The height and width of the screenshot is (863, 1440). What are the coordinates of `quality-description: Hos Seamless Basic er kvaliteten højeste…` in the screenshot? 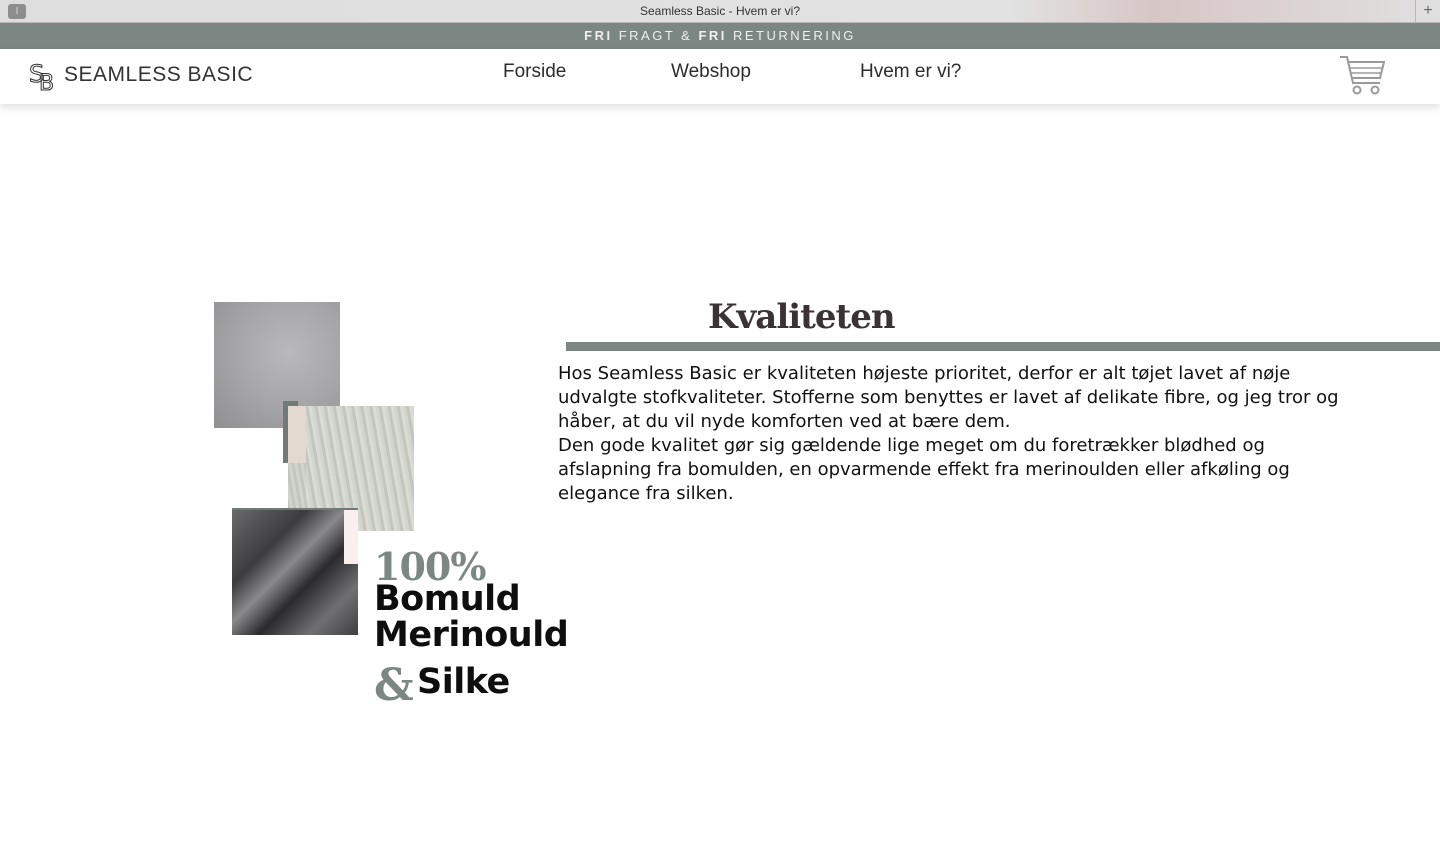 It's located at (958, 434).